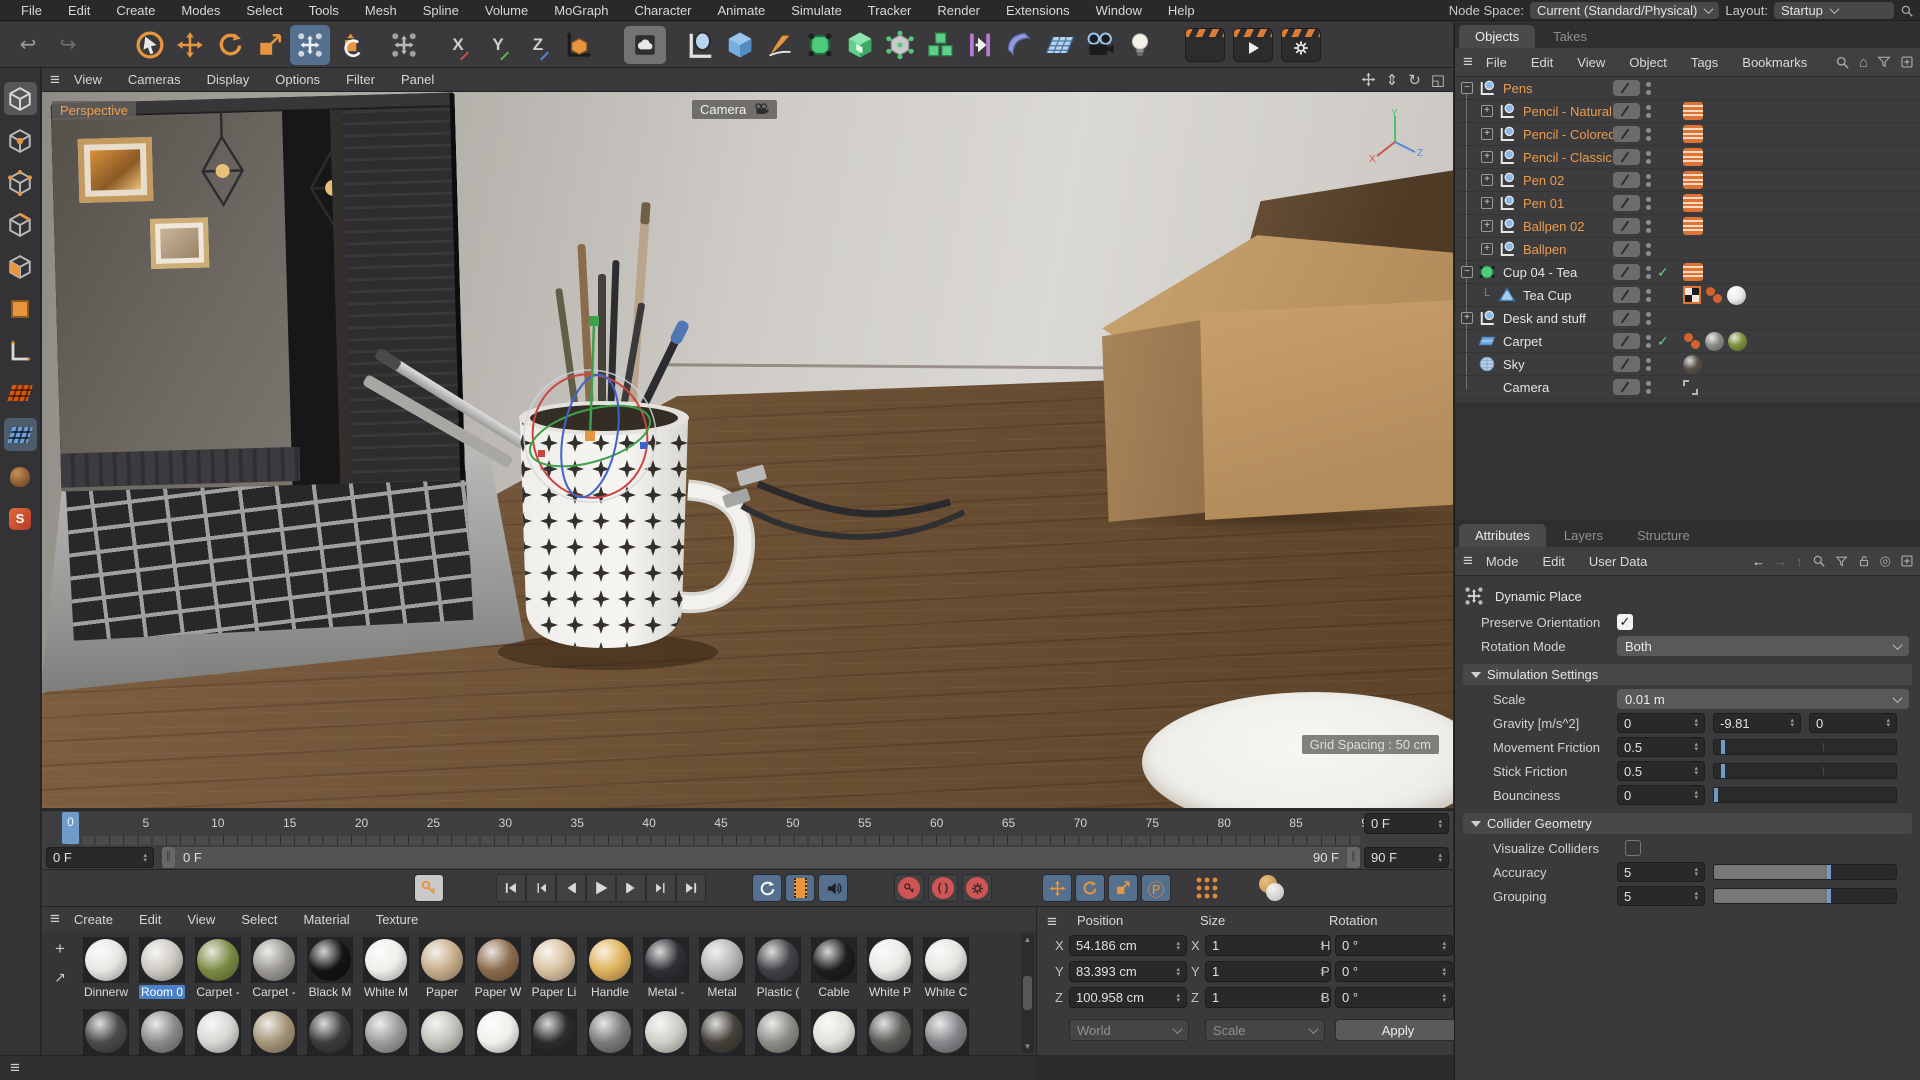 The height and width of the screenshot is (1080, 1920). I want to click on layout-dropdown: Startup, so click(1834, 10).